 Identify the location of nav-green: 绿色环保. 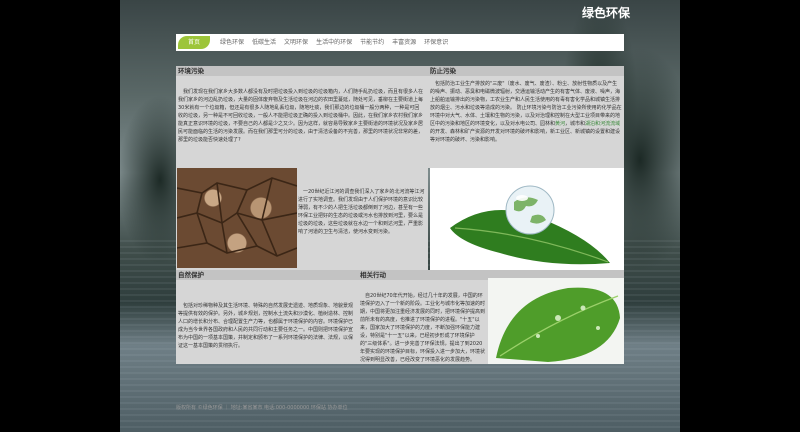
(232, 42).